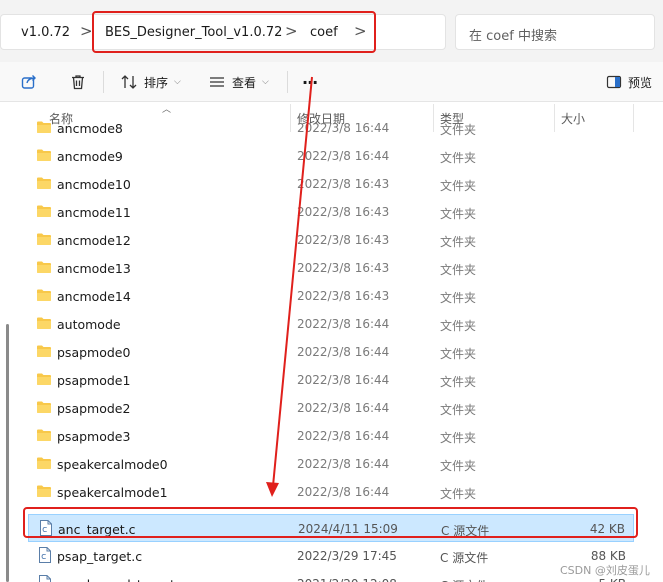 The height and width of the screenshot is (582, 663). I want to click on file-size: 88 KB, so click(608, 556).